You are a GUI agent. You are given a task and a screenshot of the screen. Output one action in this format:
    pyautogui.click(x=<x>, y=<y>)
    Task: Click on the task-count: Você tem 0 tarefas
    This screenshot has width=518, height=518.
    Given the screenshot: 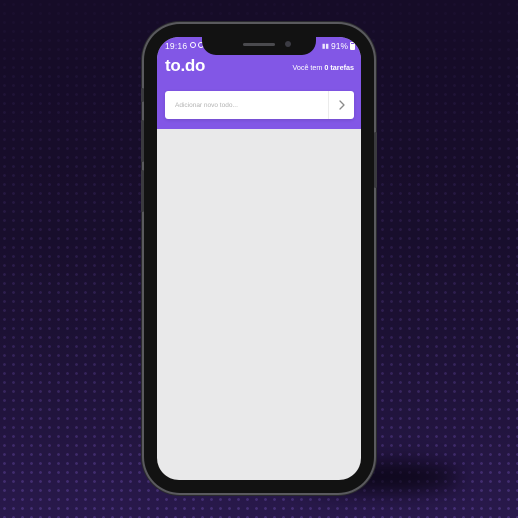 What is the action you would take?
    pyautogui.click(x=323, y=67)
    